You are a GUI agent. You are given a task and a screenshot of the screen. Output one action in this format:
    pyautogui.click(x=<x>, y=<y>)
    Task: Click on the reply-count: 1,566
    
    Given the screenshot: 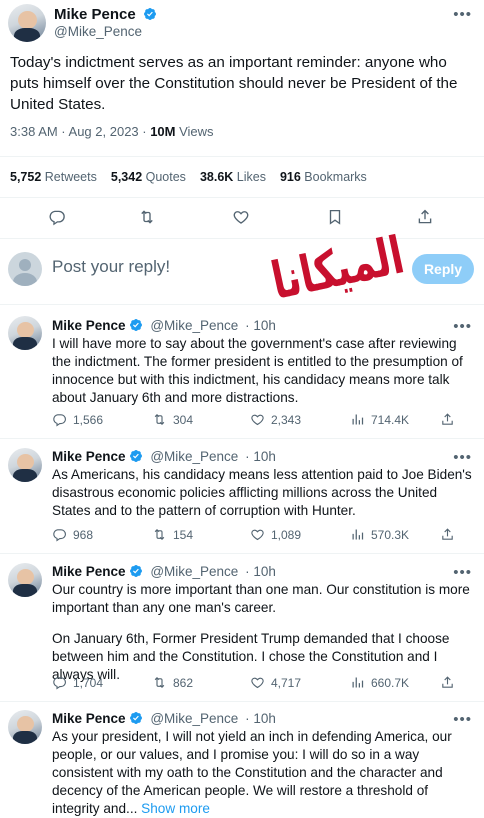 What is the action you would take?
    pyautogui.click(x=77, y=419)
    